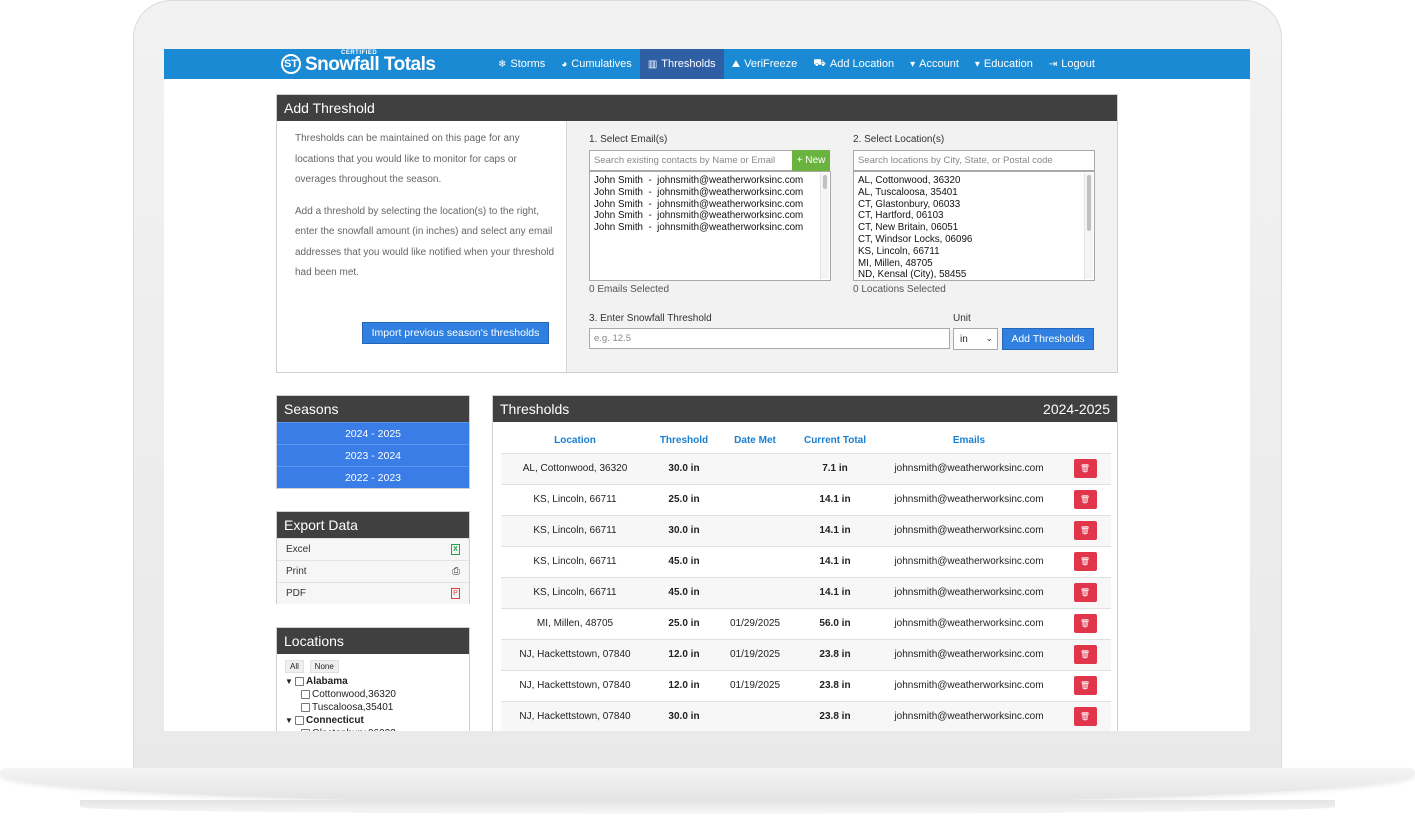 The width and height of the screenshot is (1415, 821). Describe the element at coordinates (934, 64) in the screenshot. I see `nav-item-account: ▾ Account` at that location.